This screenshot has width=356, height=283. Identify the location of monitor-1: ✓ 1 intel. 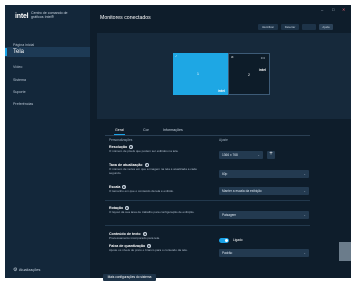
(200, 74).